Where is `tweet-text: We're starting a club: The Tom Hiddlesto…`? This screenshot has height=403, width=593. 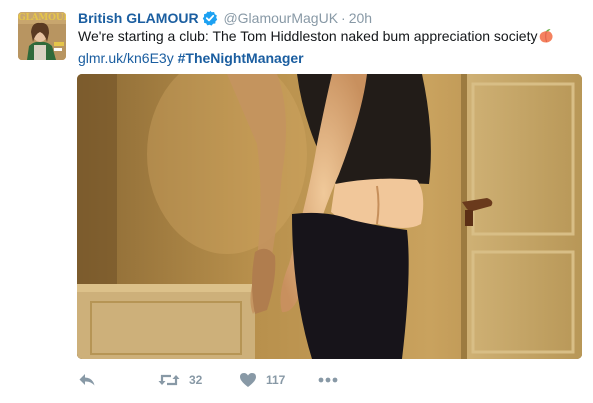
tweet-text: We're starting a club: The Tom Hiddlesto… is located at coordinates (330, 47).